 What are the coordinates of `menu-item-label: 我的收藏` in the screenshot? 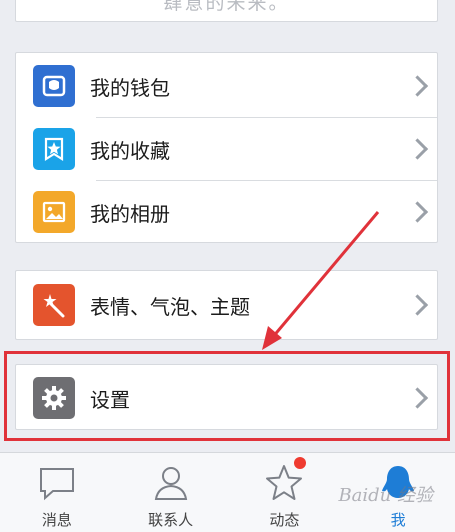 It's located at (130, 150).